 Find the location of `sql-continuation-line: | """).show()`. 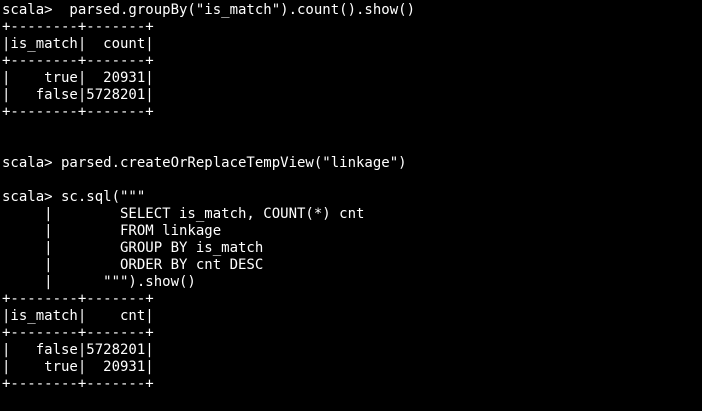

sql-continuation-line: | """).show() is located at coordinates (99, 282).